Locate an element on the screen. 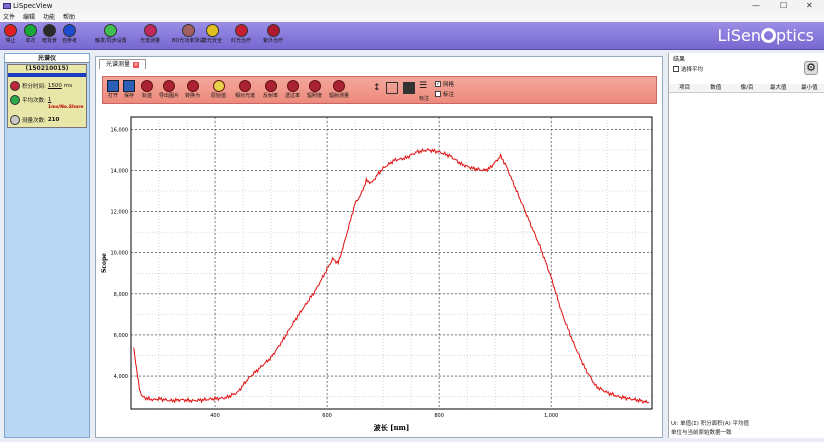 The image size is (824, 442). toolbar-label-7: 激光安全 is located at coordinates (212, 41).